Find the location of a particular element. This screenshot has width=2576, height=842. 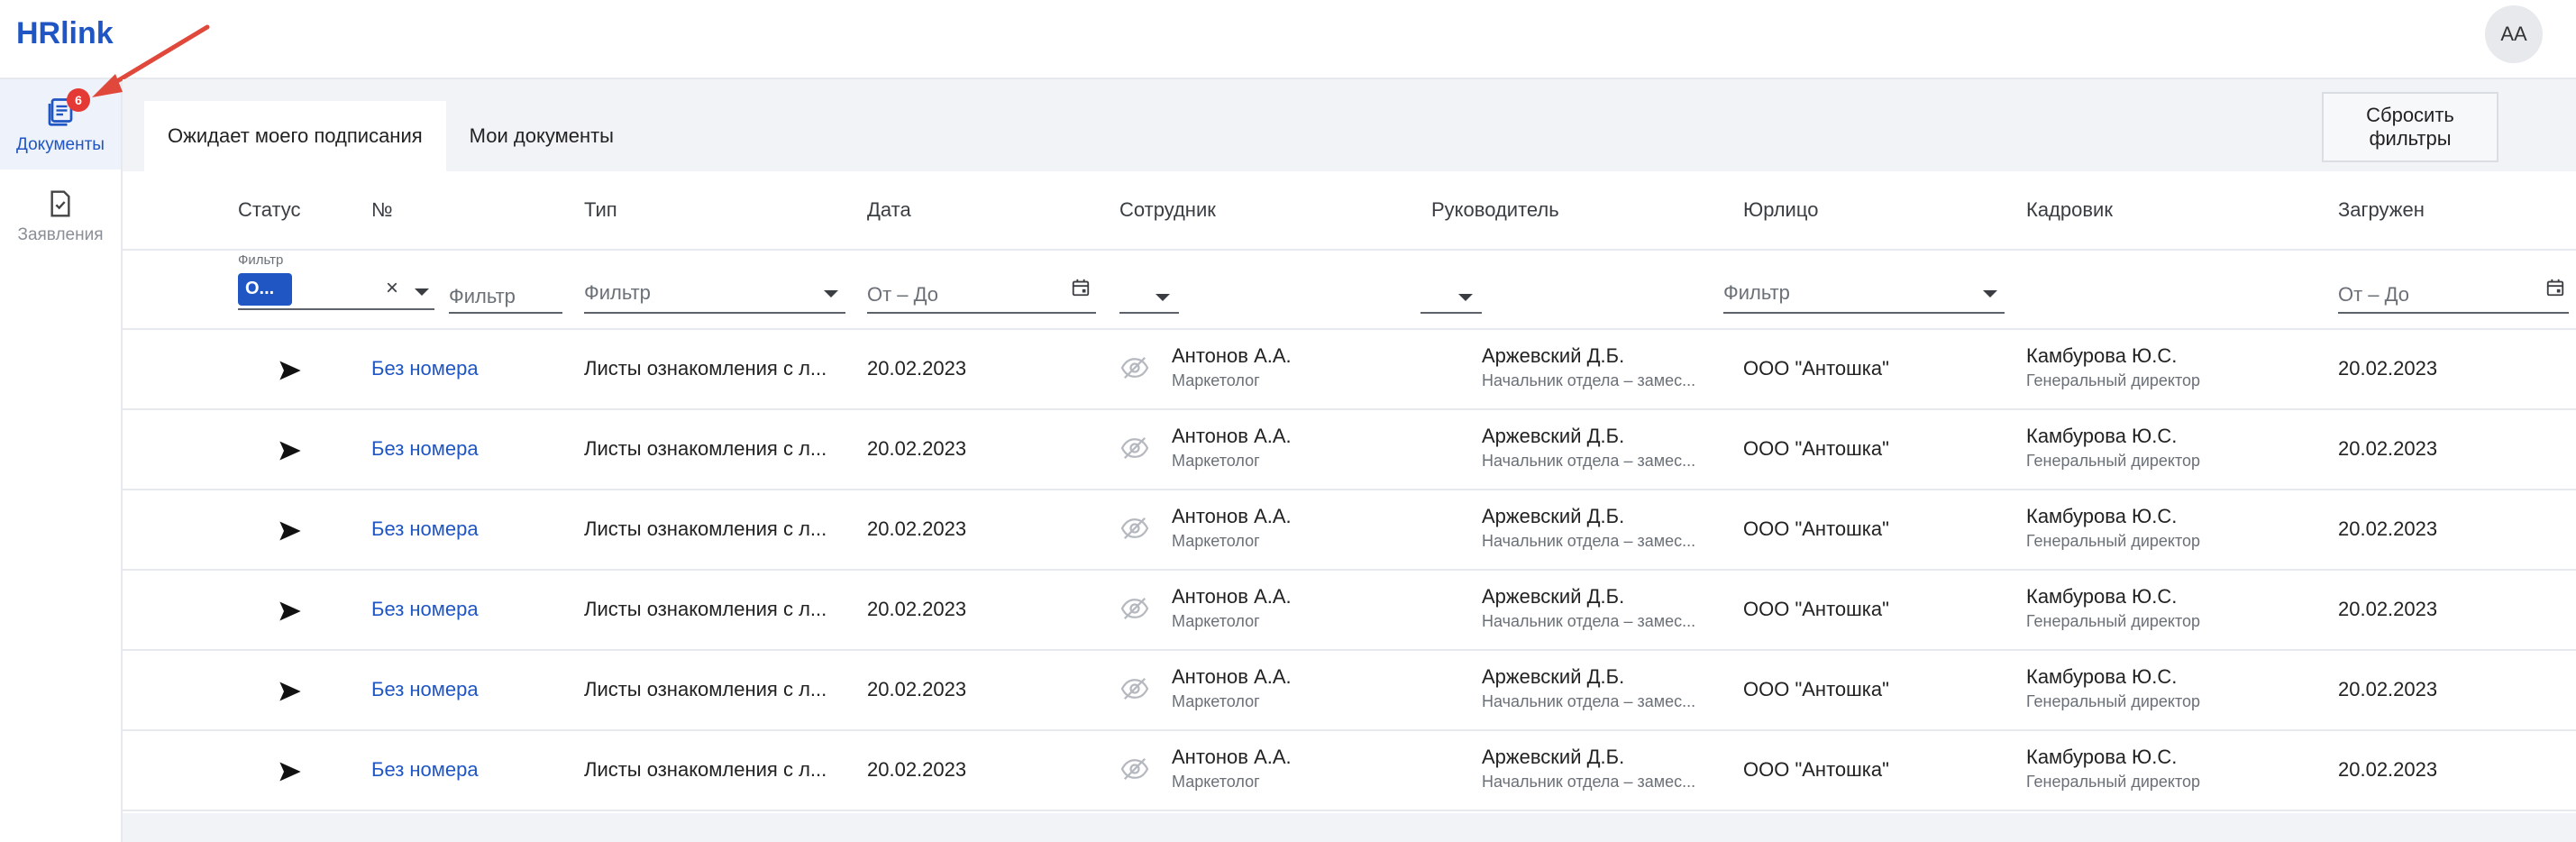

clear-icon: × is located at coordinates (392, 288).